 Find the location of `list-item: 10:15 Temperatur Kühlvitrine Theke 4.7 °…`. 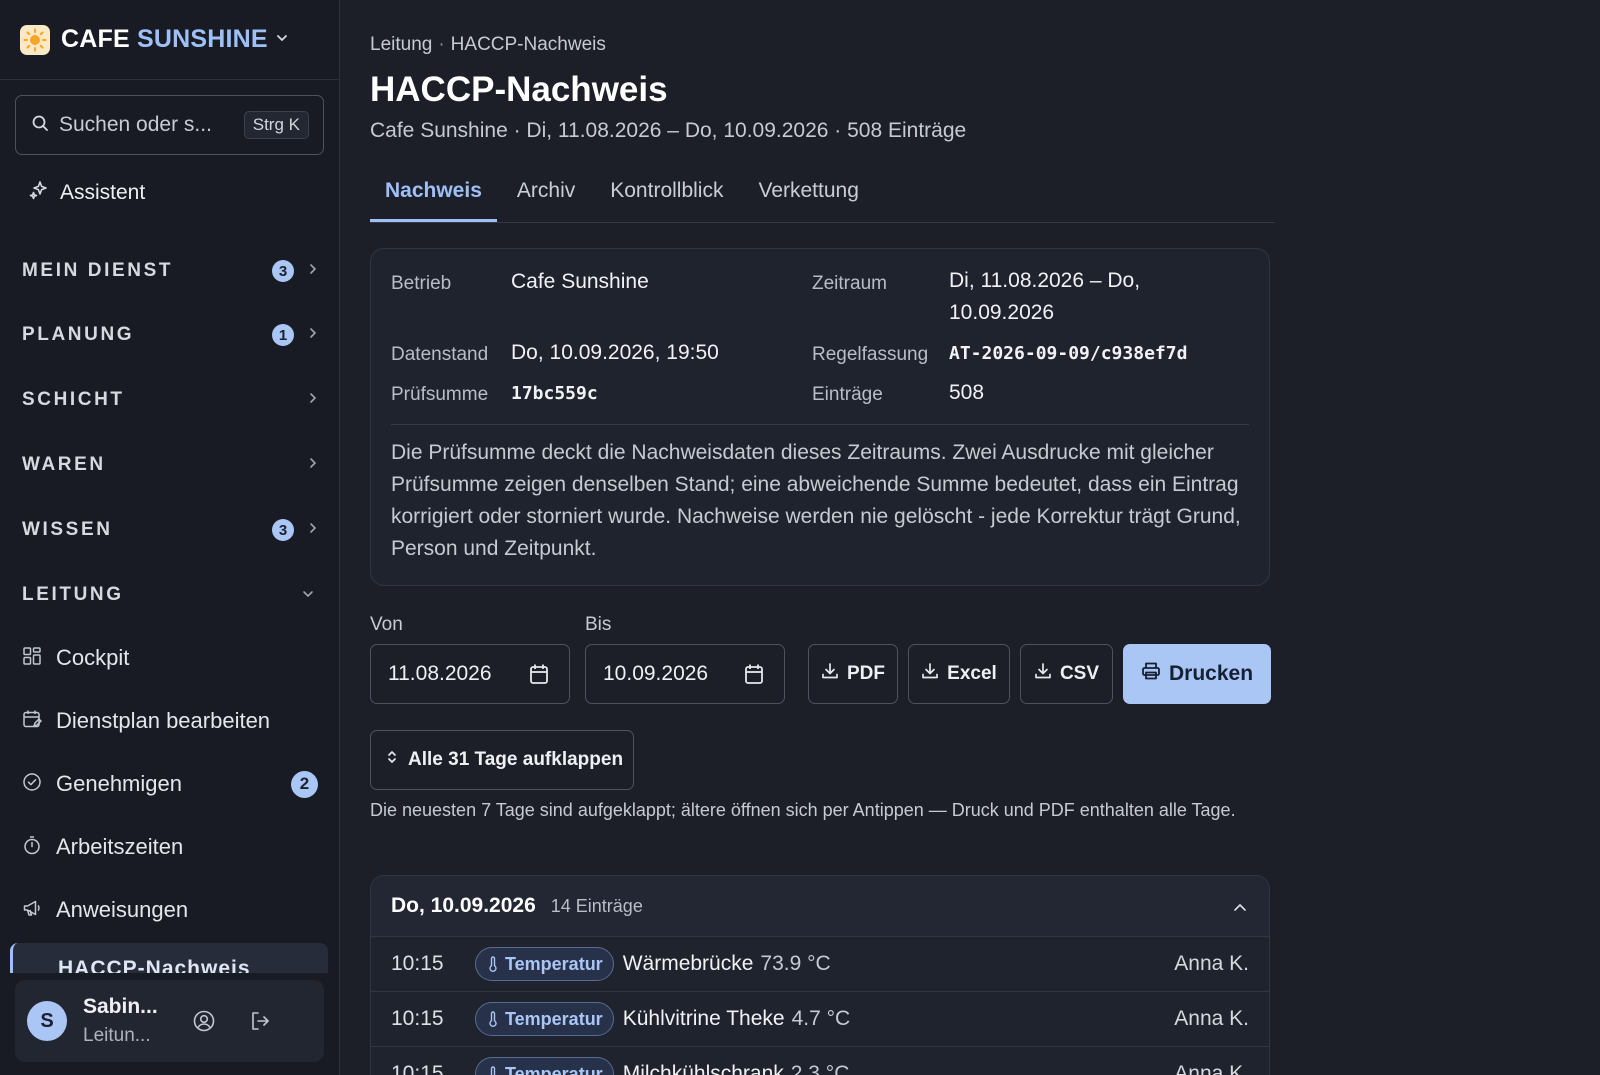

list-item: 10:15 Temperatur Kühlvitrine Theke 4.7 °… is located at coordinates (820, 1019).